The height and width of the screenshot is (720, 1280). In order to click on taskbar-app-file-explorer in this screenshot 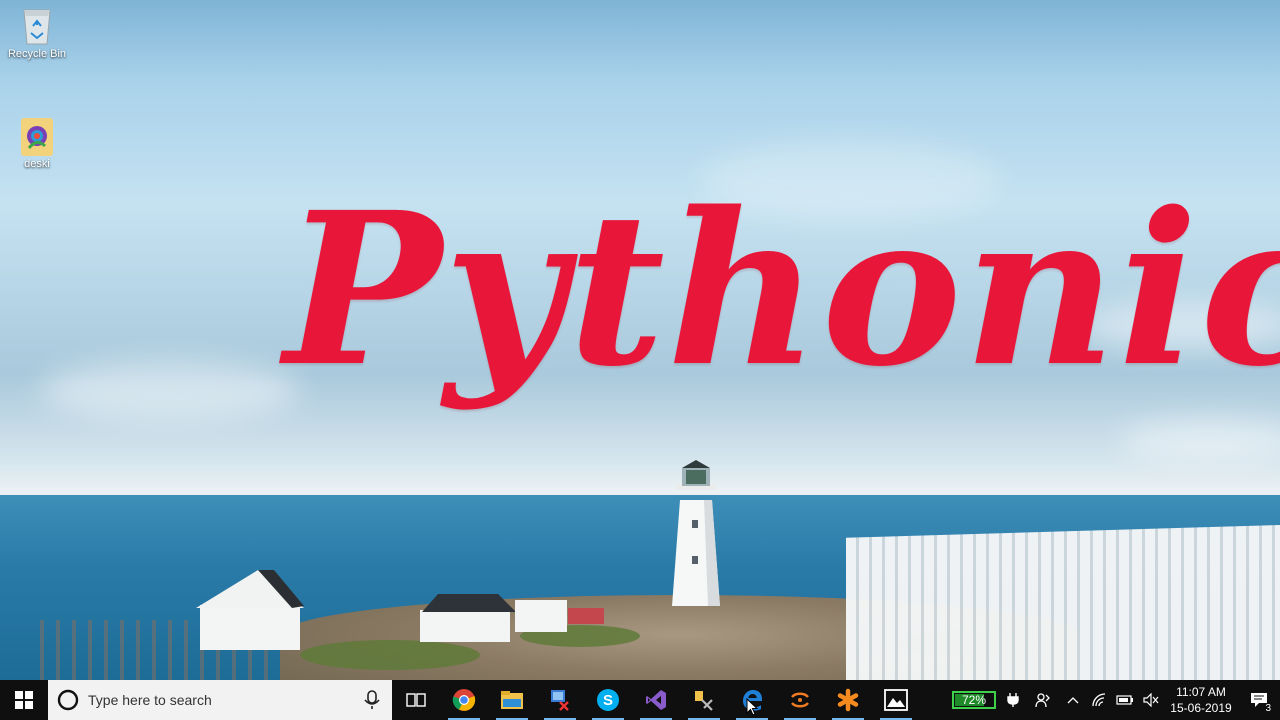, I will do `click(512, 700)`.